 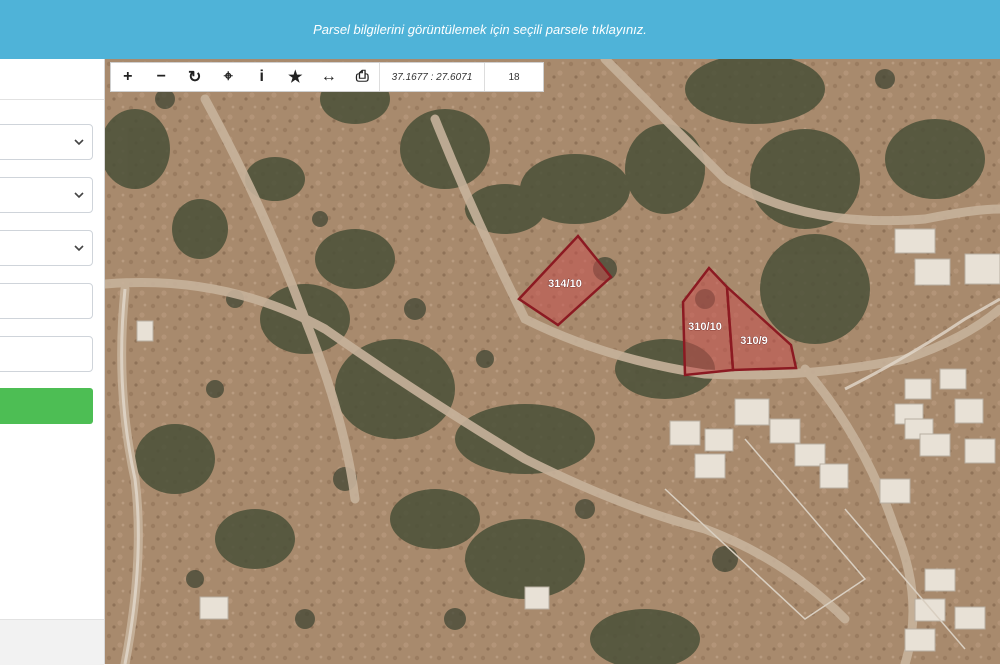 I want to click on print-button: ⎙, so click(x=363, y=77).